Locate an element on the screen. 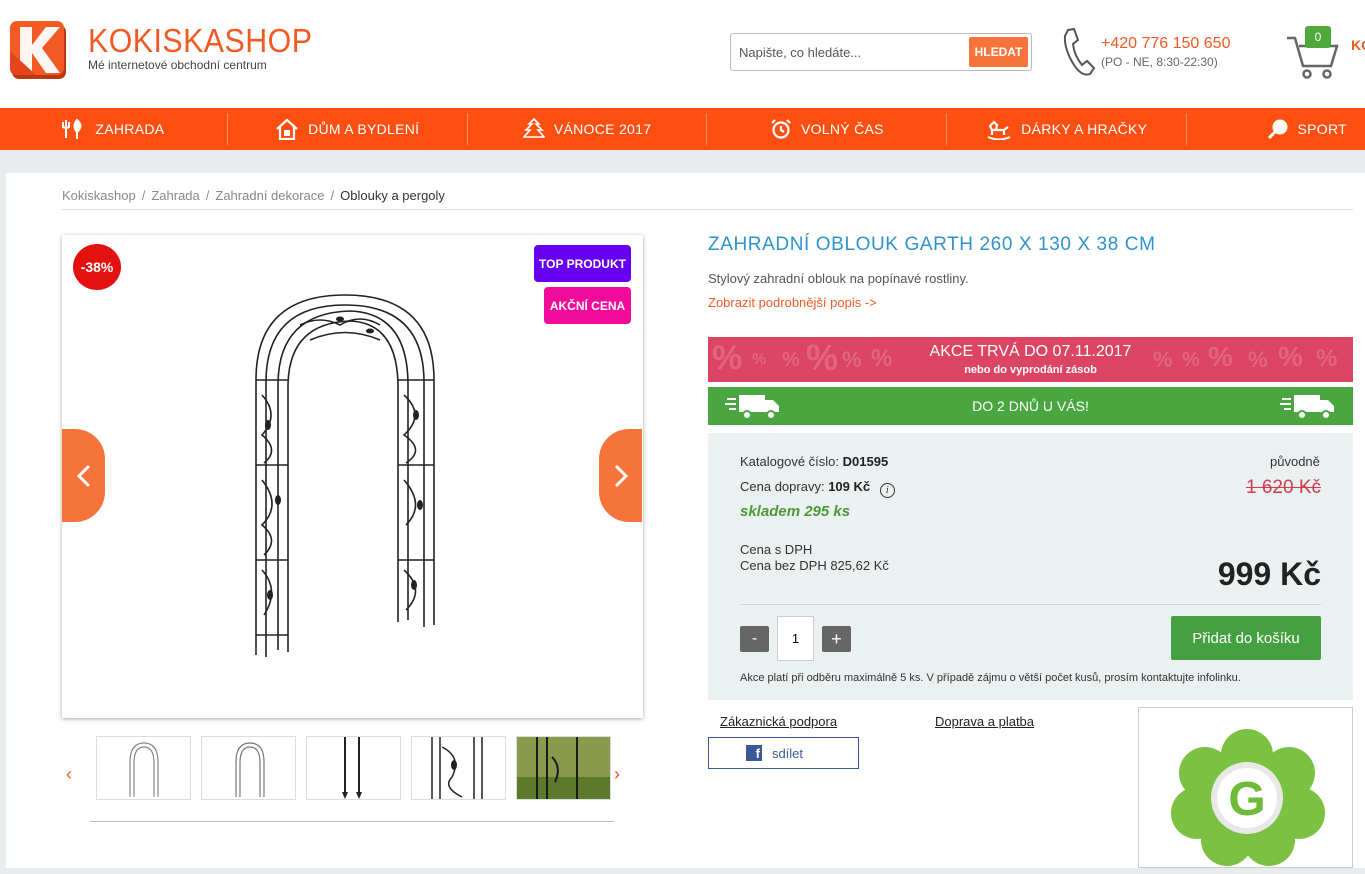 This screenshot has height=874, width=1365. catalog-number: D01595 is located at coordinates (865, 461).